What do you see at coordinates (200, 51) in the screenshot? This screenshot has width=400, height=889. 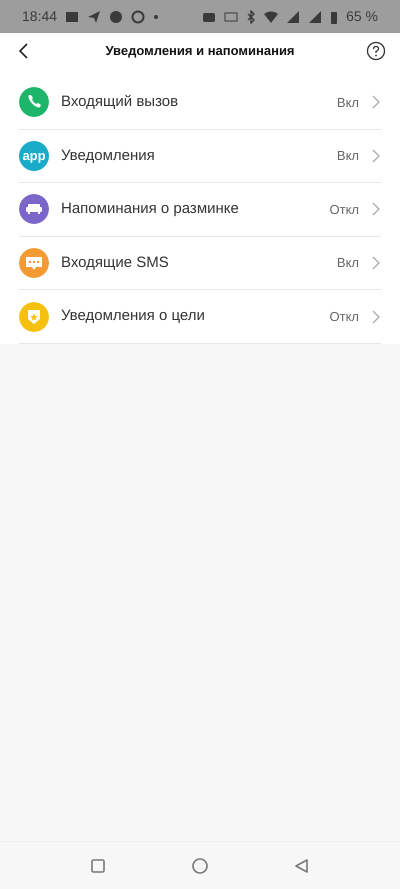 I see `page-title: Уведомления и напоминания` at bounding box center [200, 51].